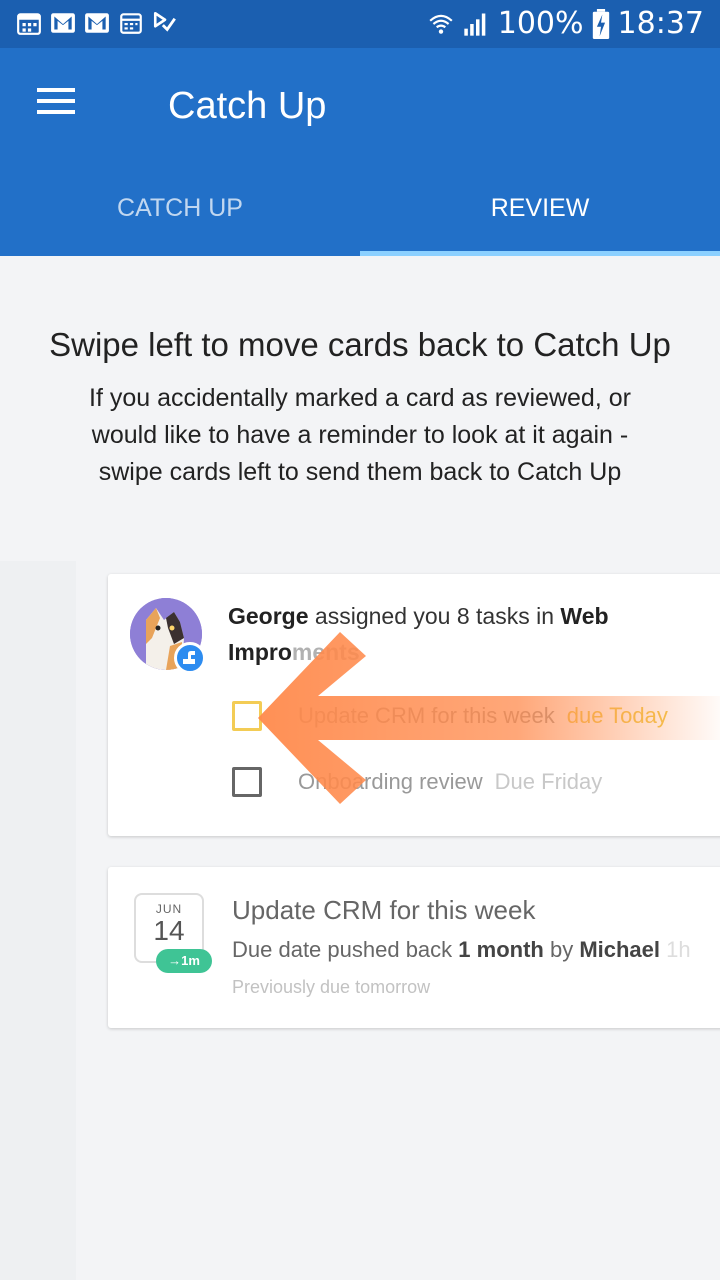 The image size is (720, 1280). What do you see at coordinates (426, 715) in the screenshot?
I see `task-name: Update CRM for this week` at bounding box center [426, 715].